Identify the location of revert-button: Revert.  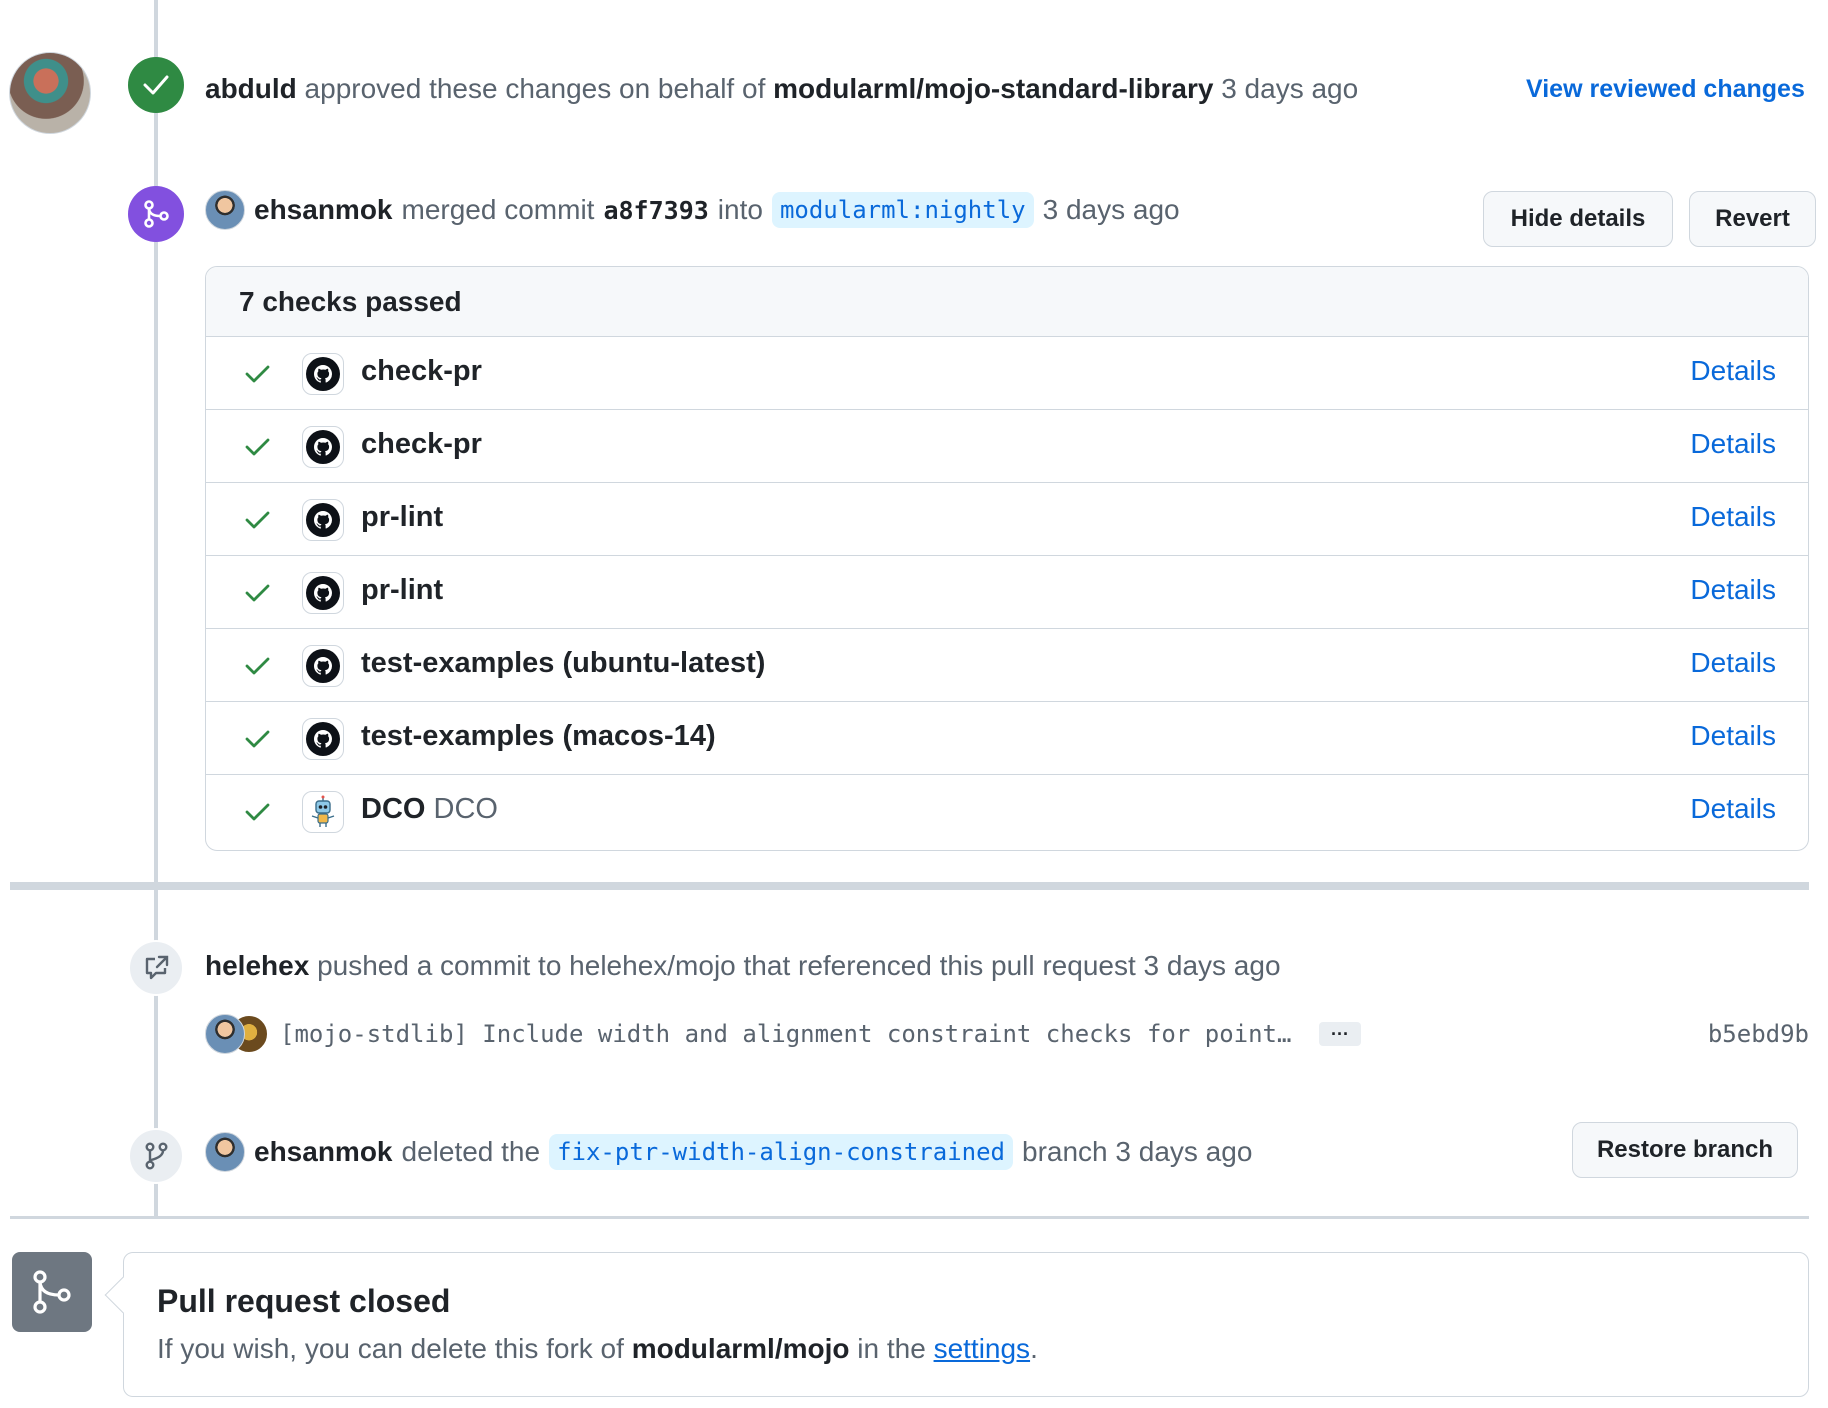
(1752, 219).